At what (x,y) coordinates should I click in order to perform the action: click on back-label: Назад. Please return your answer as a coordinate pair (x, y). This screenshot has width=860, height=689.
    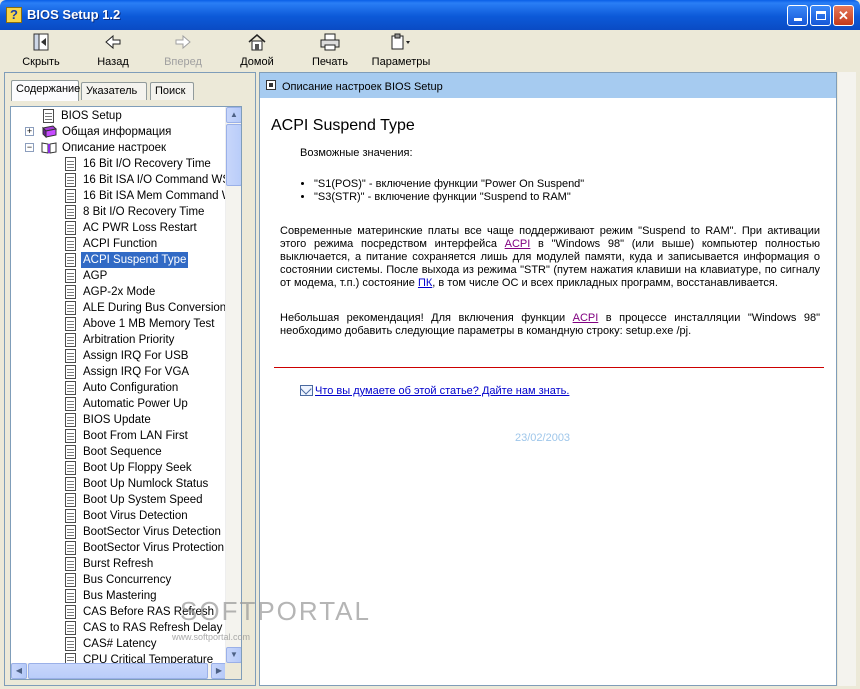
    Looking at the image, I should click on (113, 62).